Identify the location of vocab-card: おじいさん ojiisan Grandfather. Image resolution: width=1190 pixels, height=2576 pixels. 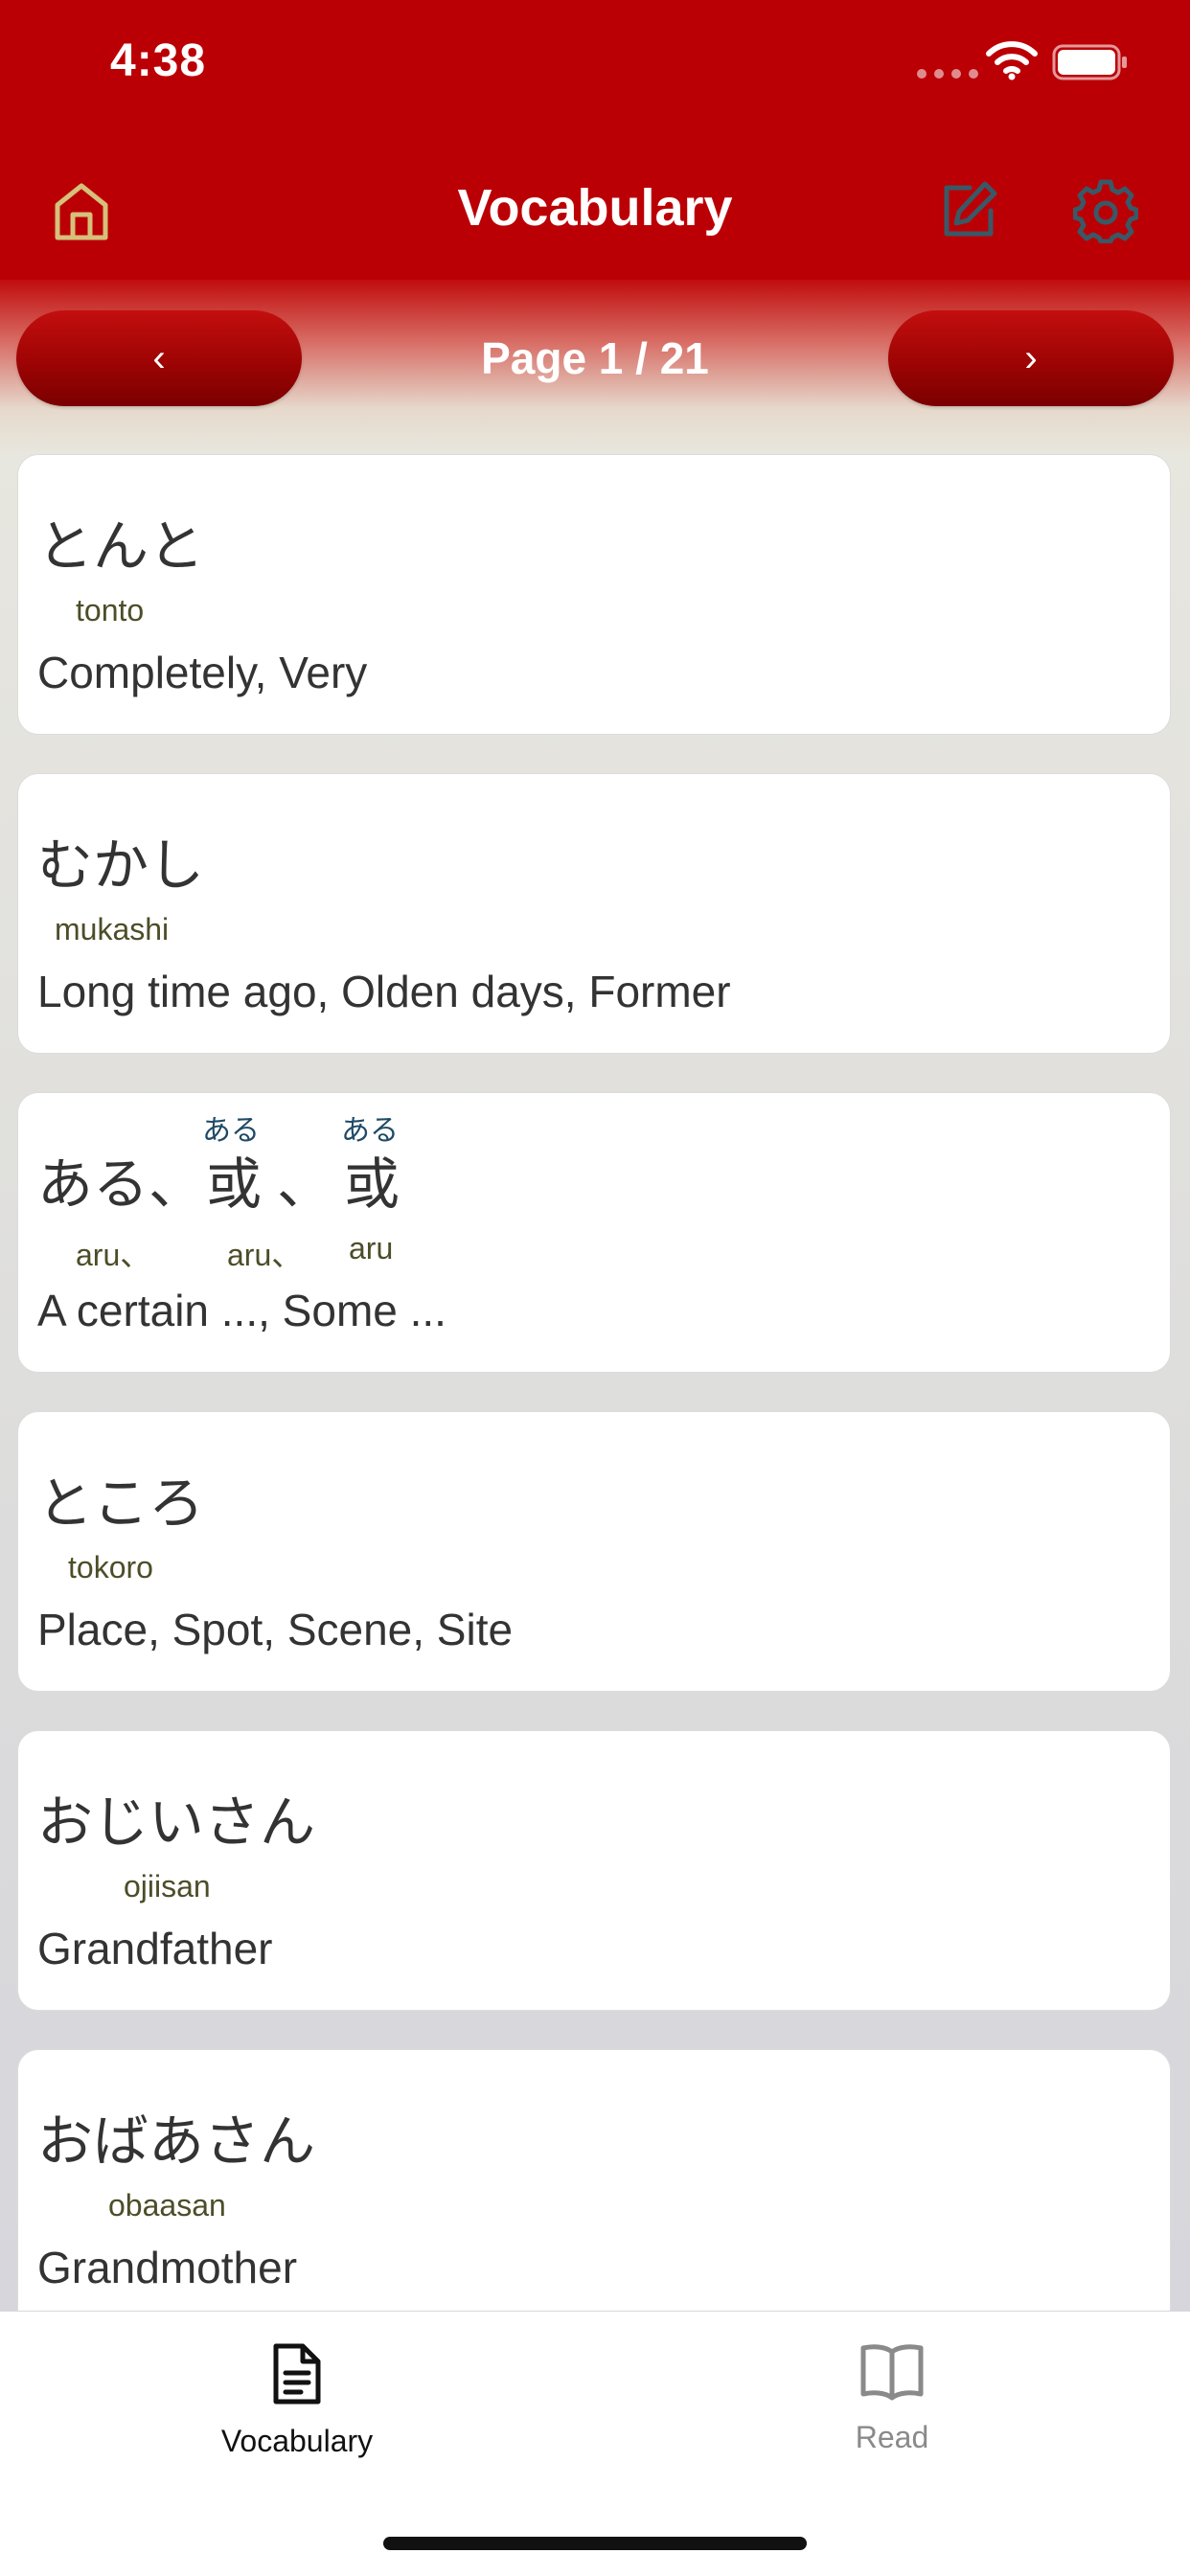
(594, 1870).